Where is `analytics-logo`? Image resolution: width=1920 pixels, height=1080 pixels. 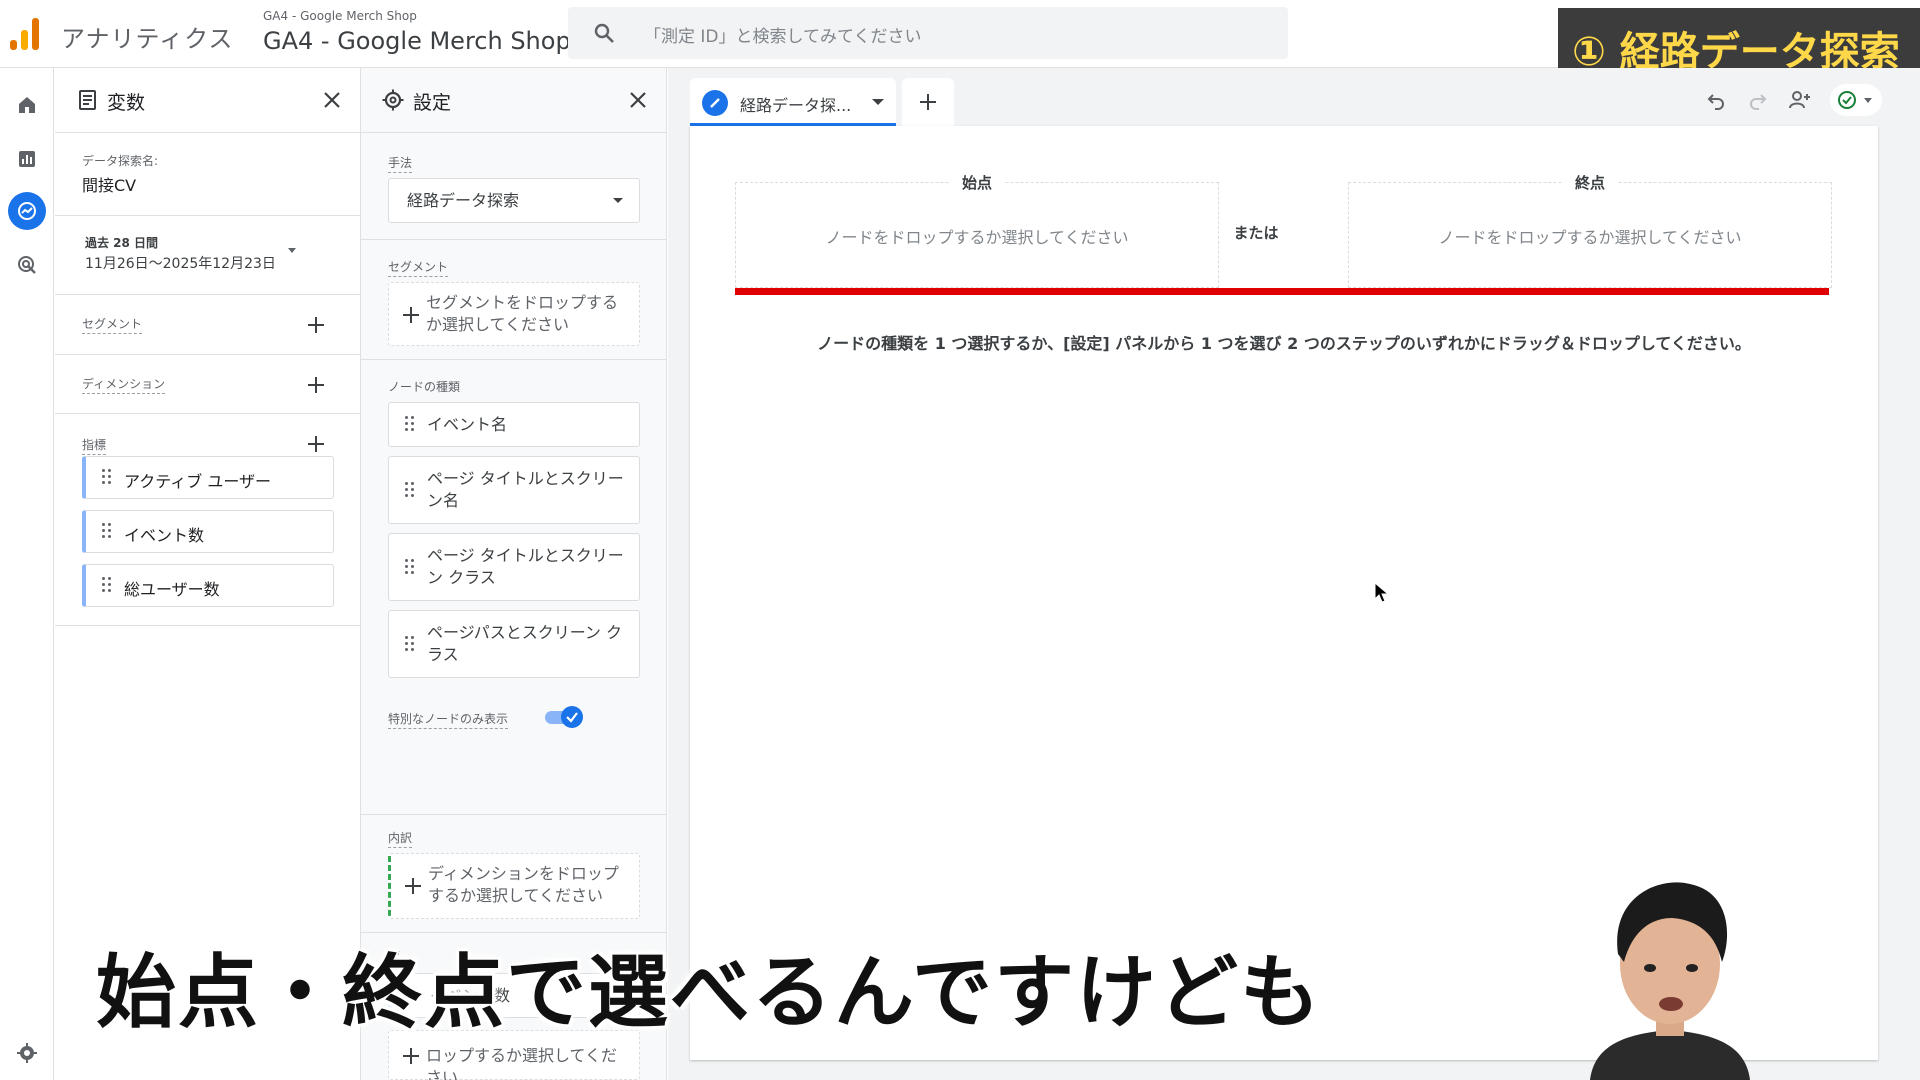
analytics-logo is located at coordinates (25, 33).